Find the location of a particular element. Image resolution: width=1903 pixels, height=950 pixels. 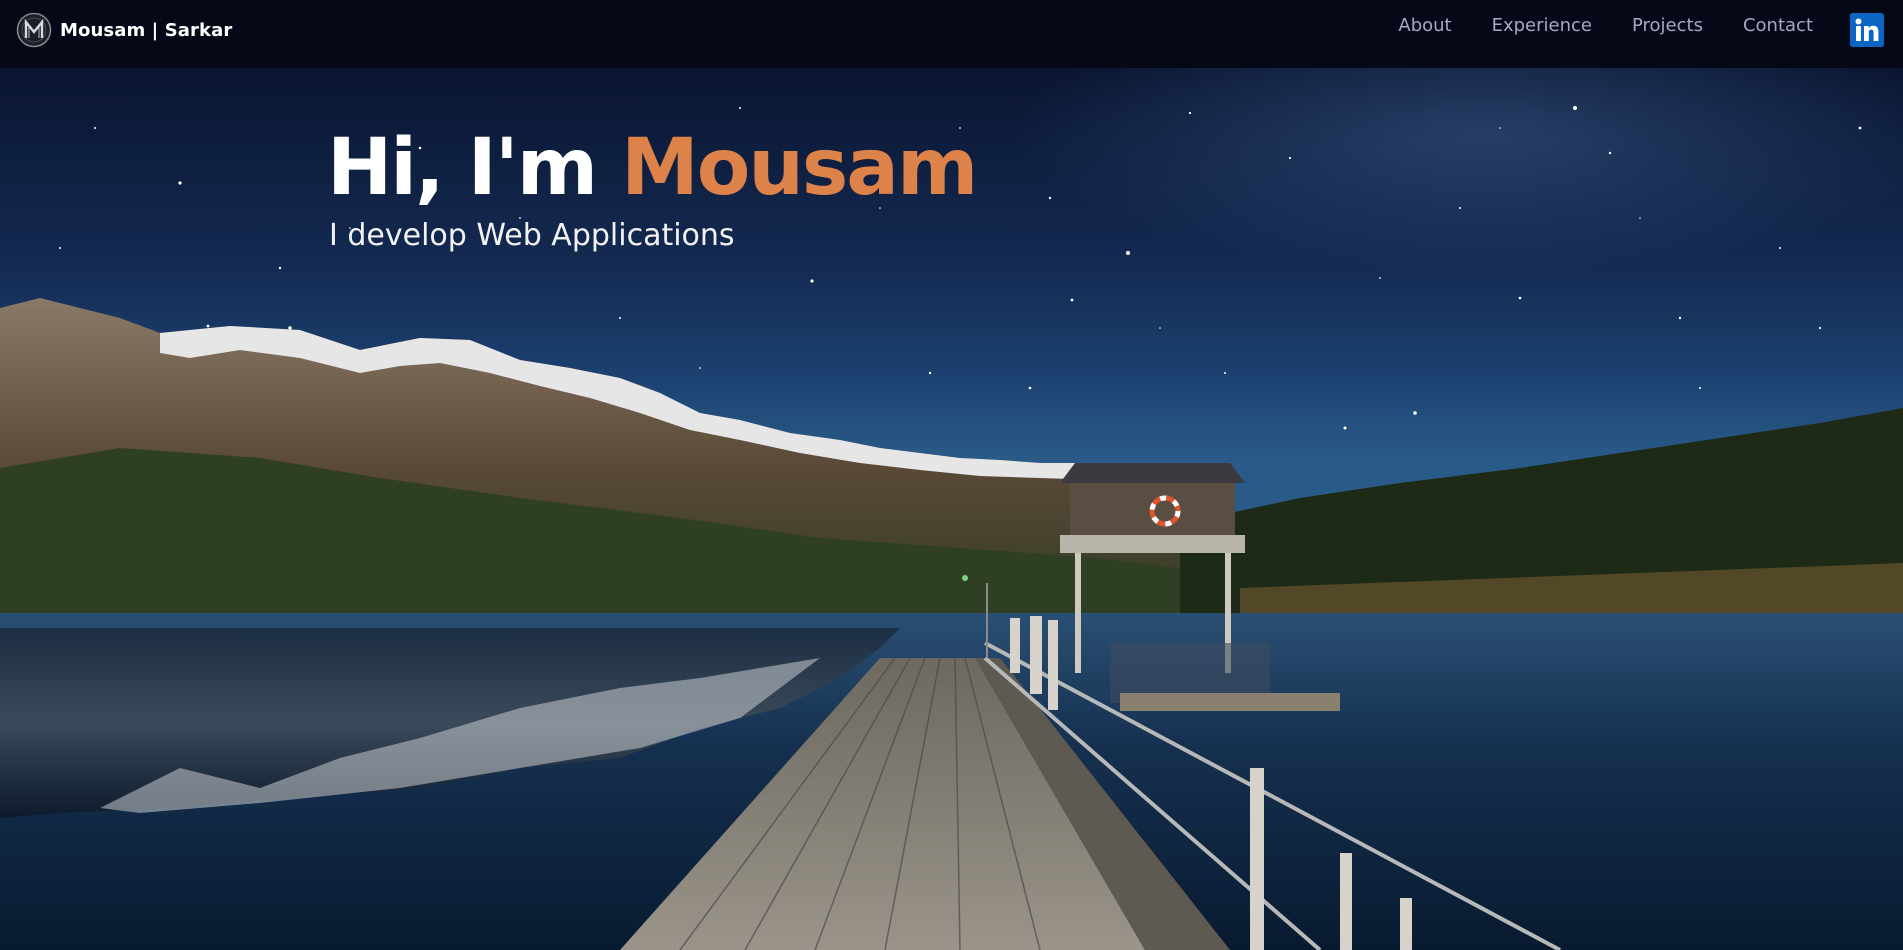

brand-name: Mousam | Sarkar is located at coordinates (146, 30).